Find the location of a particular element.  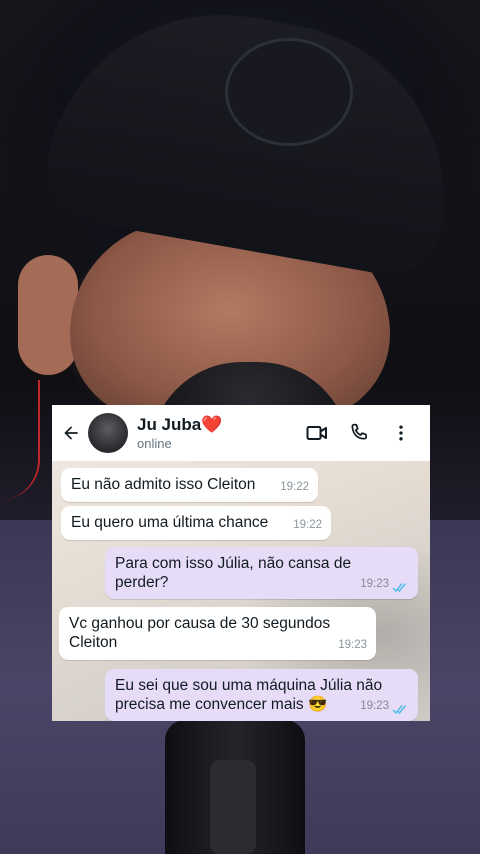

video-call-button is located at coordinates (317, 433).